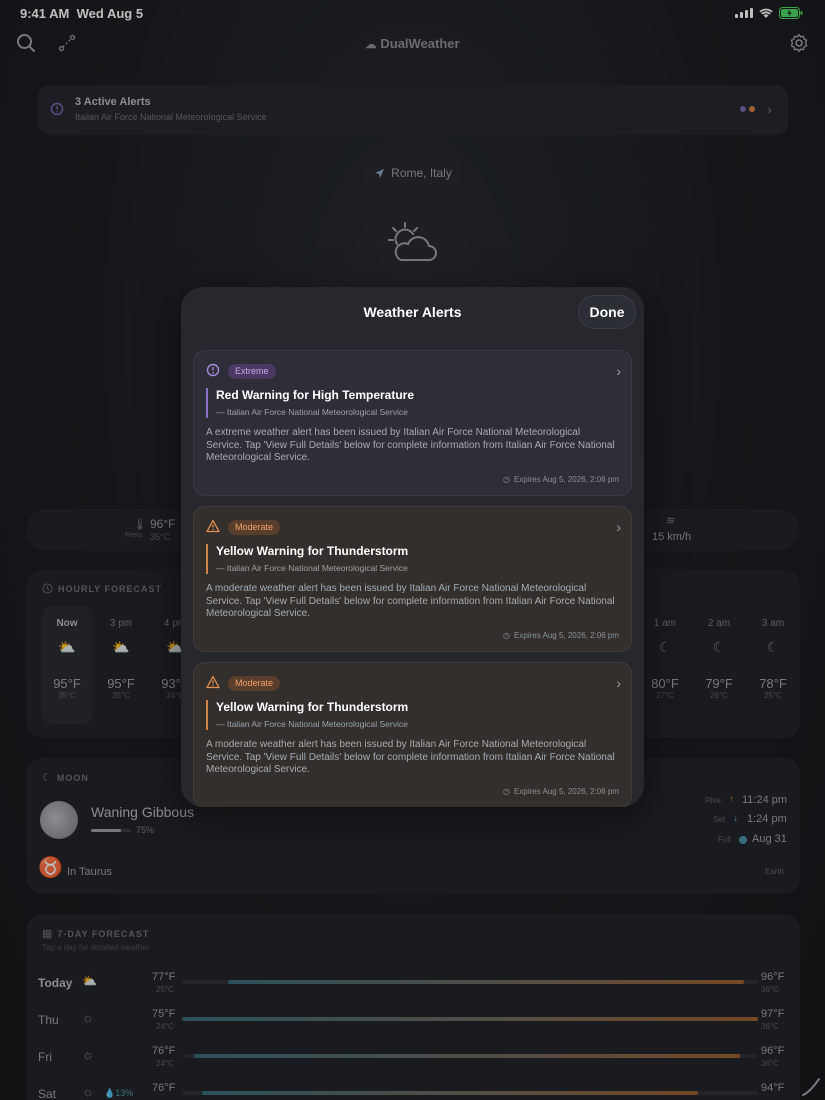  What do you see at coordinates (315, 395) in the screenshot?
I see `alert-title: Red Warning for High Temperature` at bounding box center [315, 395].